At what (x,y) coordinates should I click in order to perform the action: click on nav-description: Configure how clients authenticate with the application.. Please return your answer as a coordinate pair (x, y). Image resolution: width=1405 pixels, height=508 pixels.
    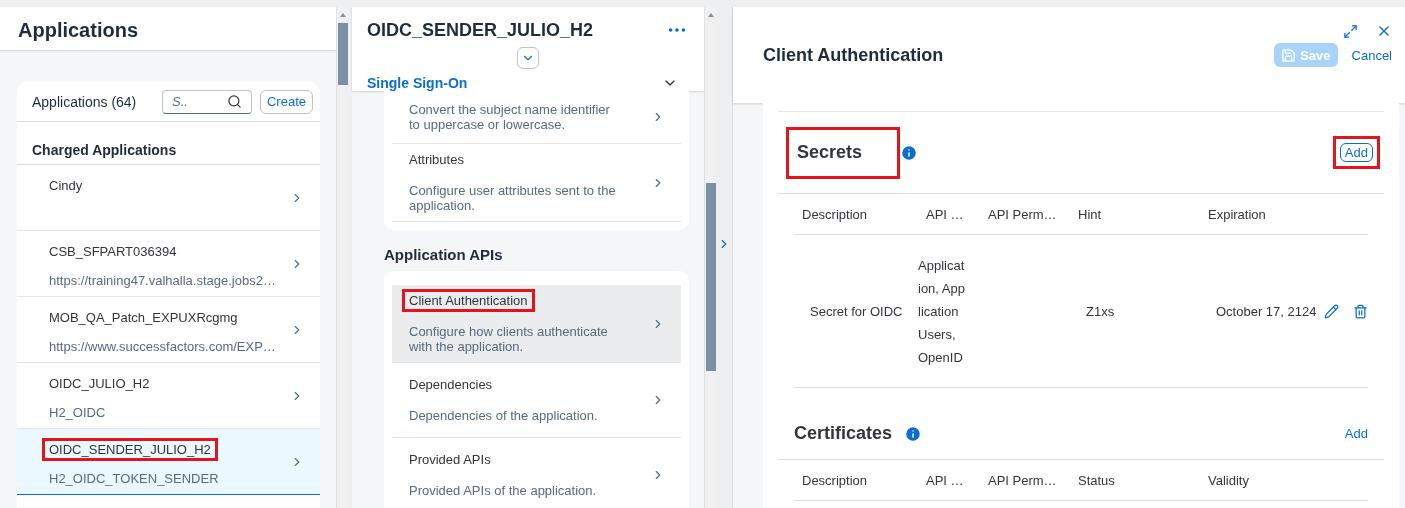
    Looking at the image, I should click on (509, 339).